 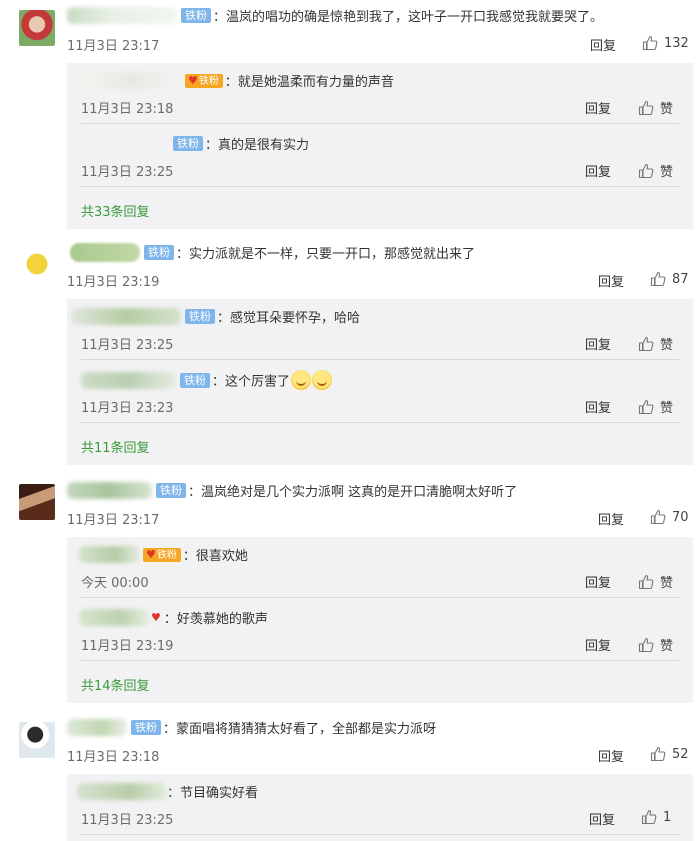 What do you see at coordinates (215, 619) in the screenshot?
I see `reply-text: ：好羡慕她的歌声` at bounding box center [215, 619].